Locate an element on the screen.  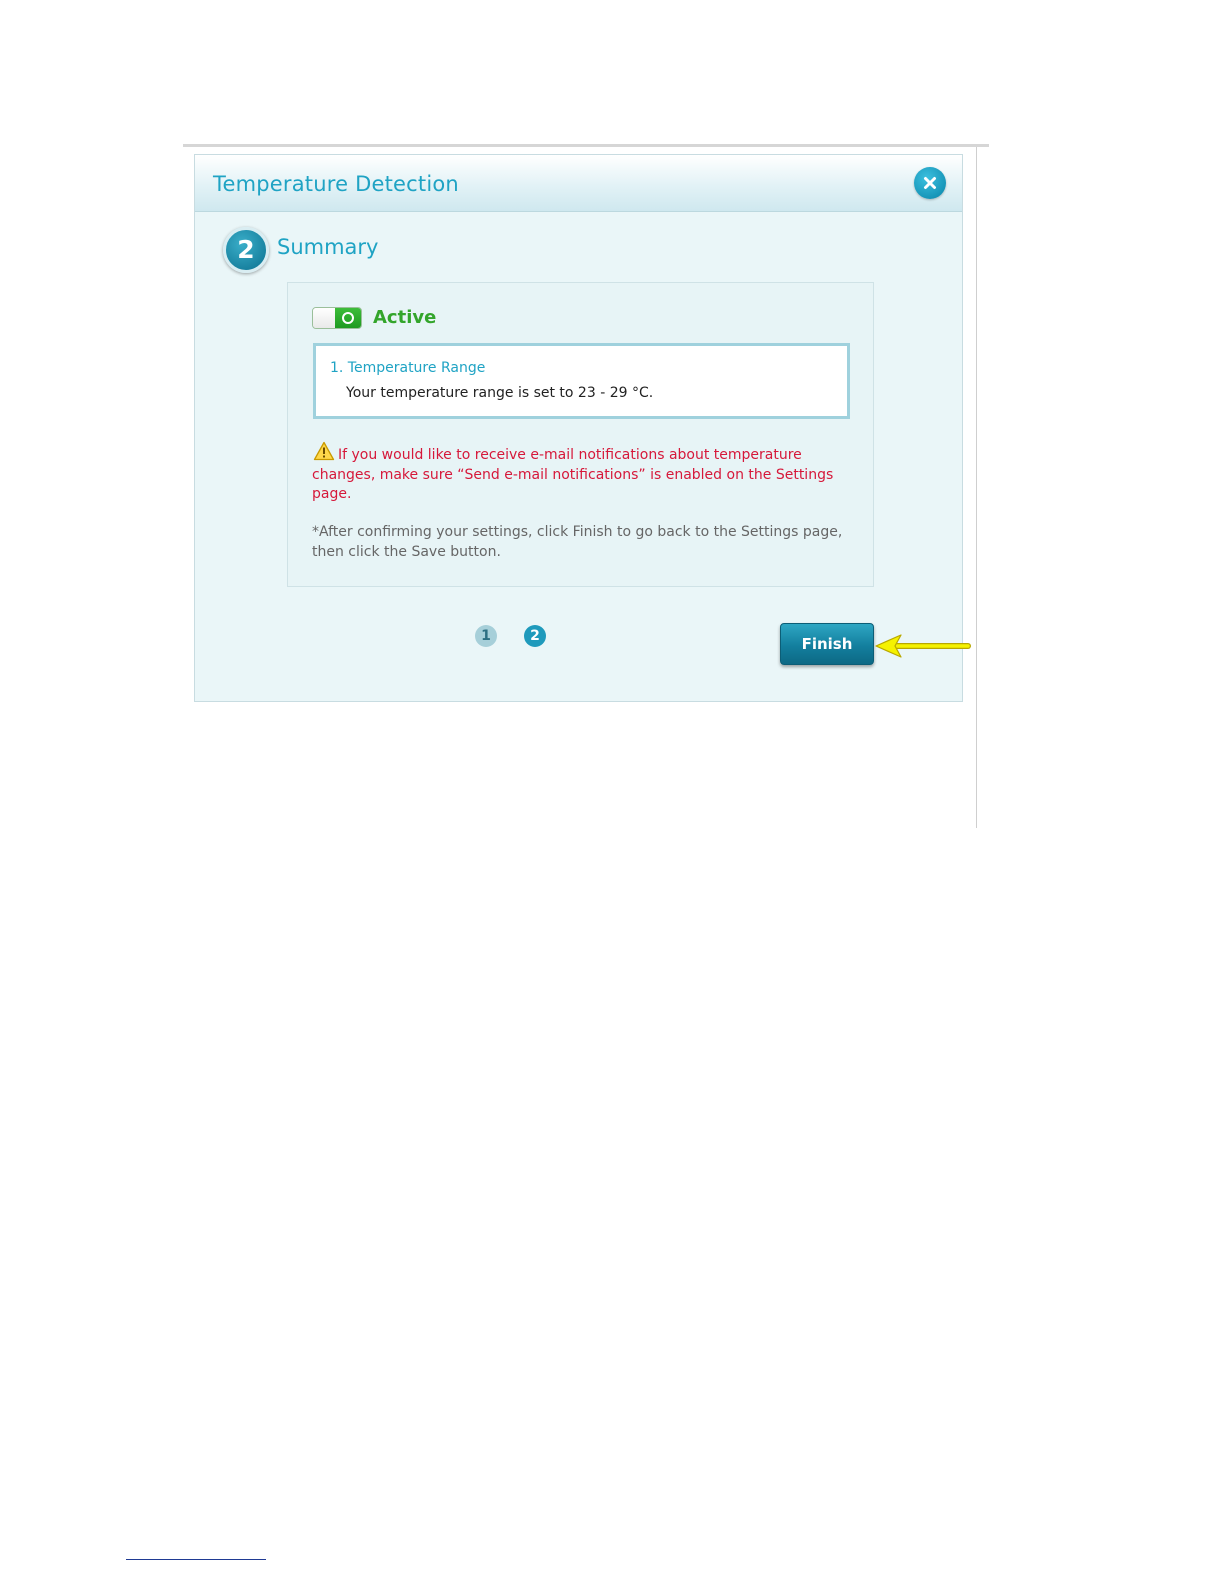
top-divider is located at coordinates (586, 145).